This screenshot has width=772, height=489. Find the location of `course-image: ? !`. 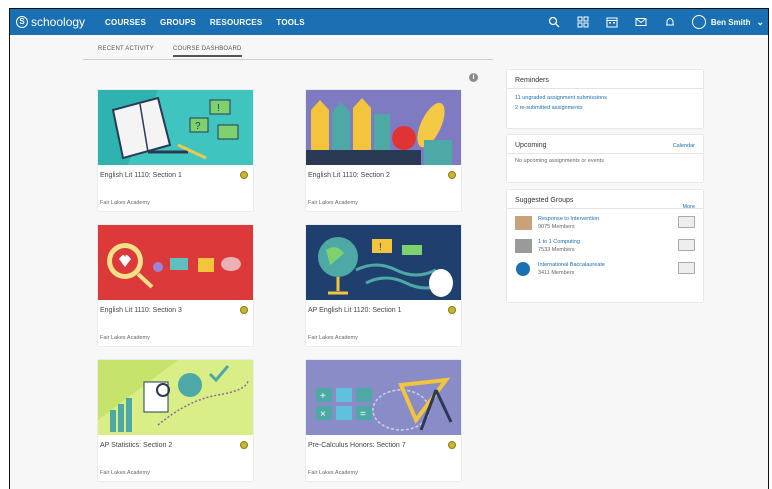

course-image: ? ! is located at coordinates (175, 127).